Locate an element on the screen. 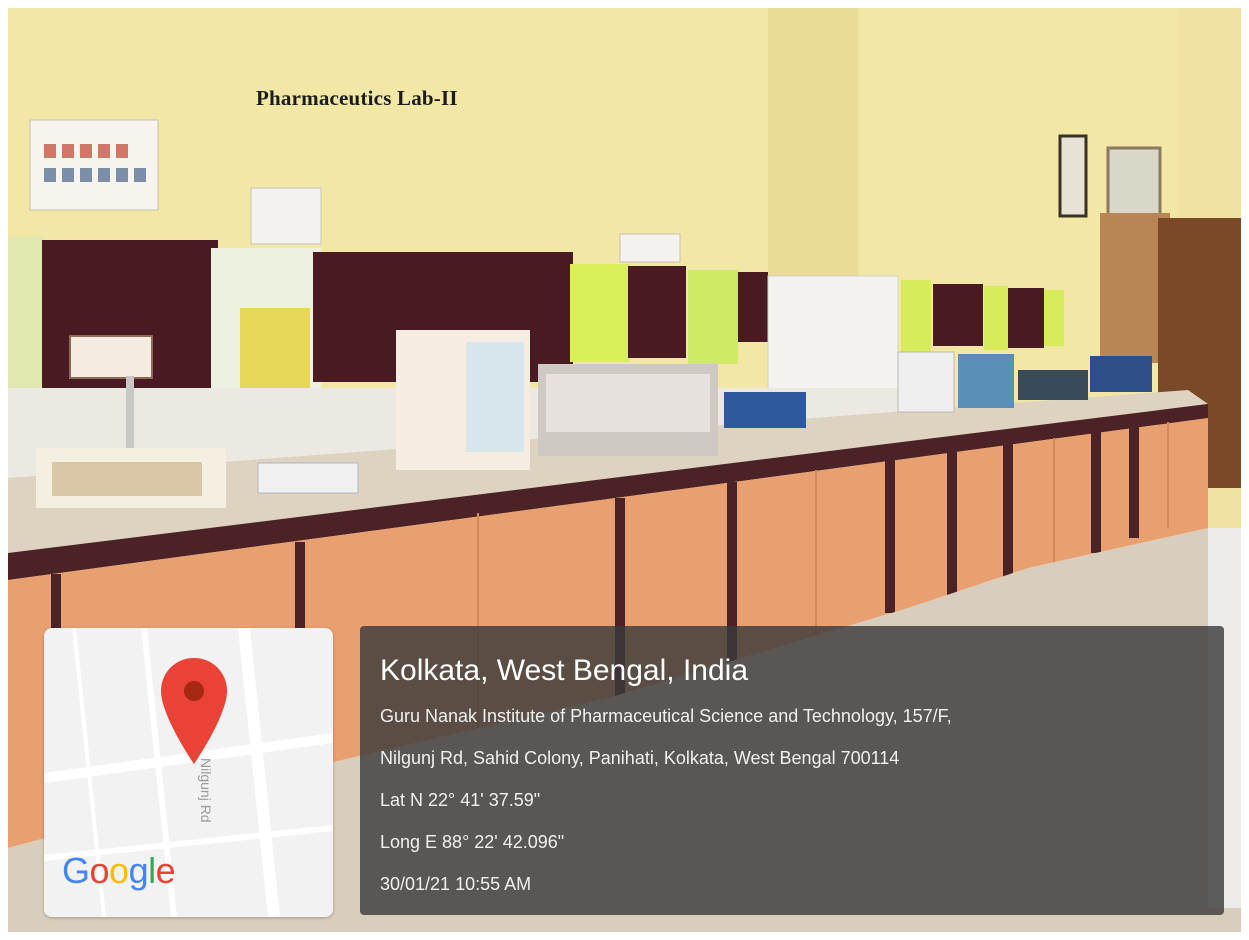 Image resolution: width=1249 pixels, height=940 pixels. location-title: Kolkata, West Bengal, India is located at coordinates (564, 670).